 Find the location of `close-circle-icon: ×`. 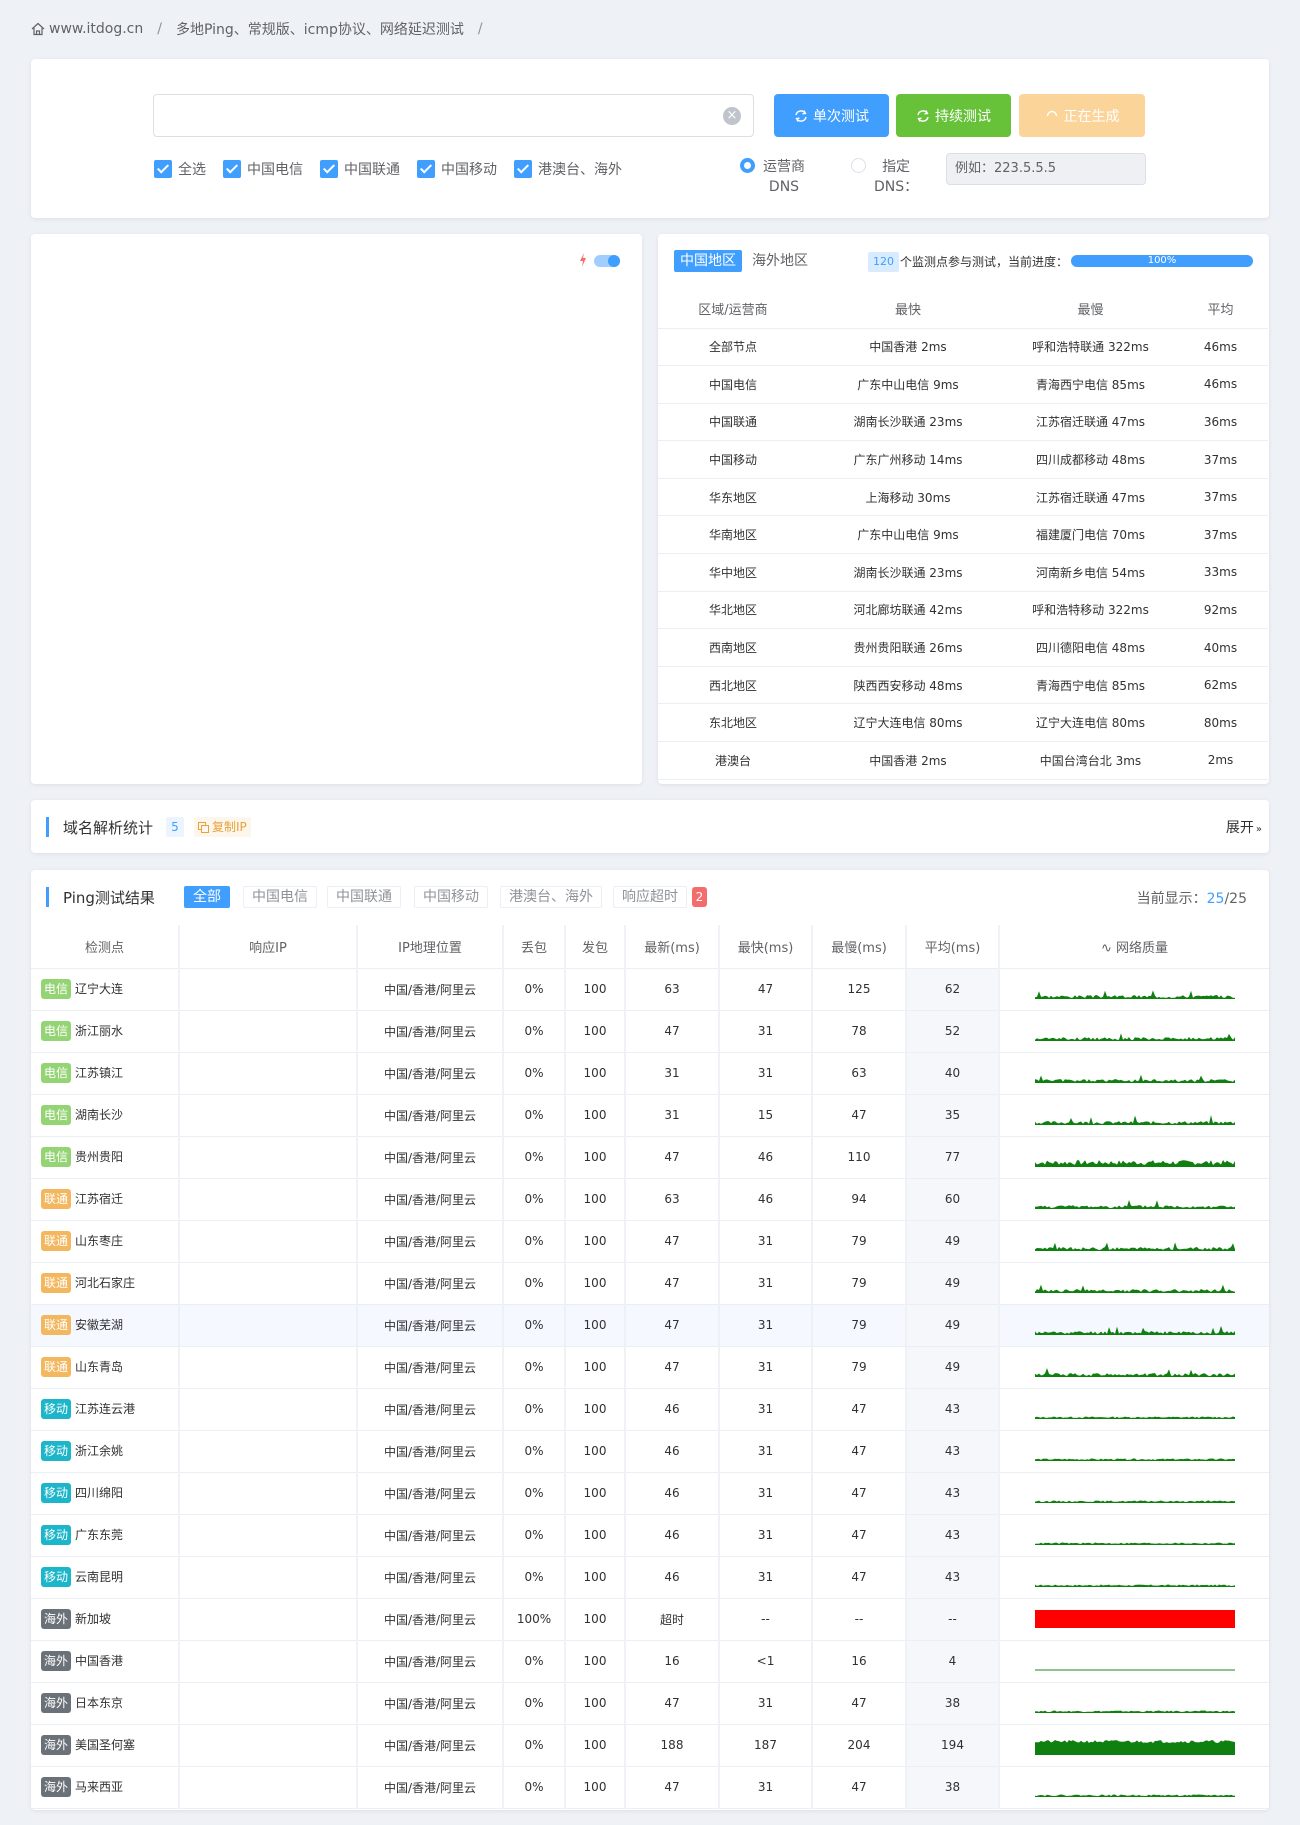

close-circle-icon: × is located at coordinates (732, 116).